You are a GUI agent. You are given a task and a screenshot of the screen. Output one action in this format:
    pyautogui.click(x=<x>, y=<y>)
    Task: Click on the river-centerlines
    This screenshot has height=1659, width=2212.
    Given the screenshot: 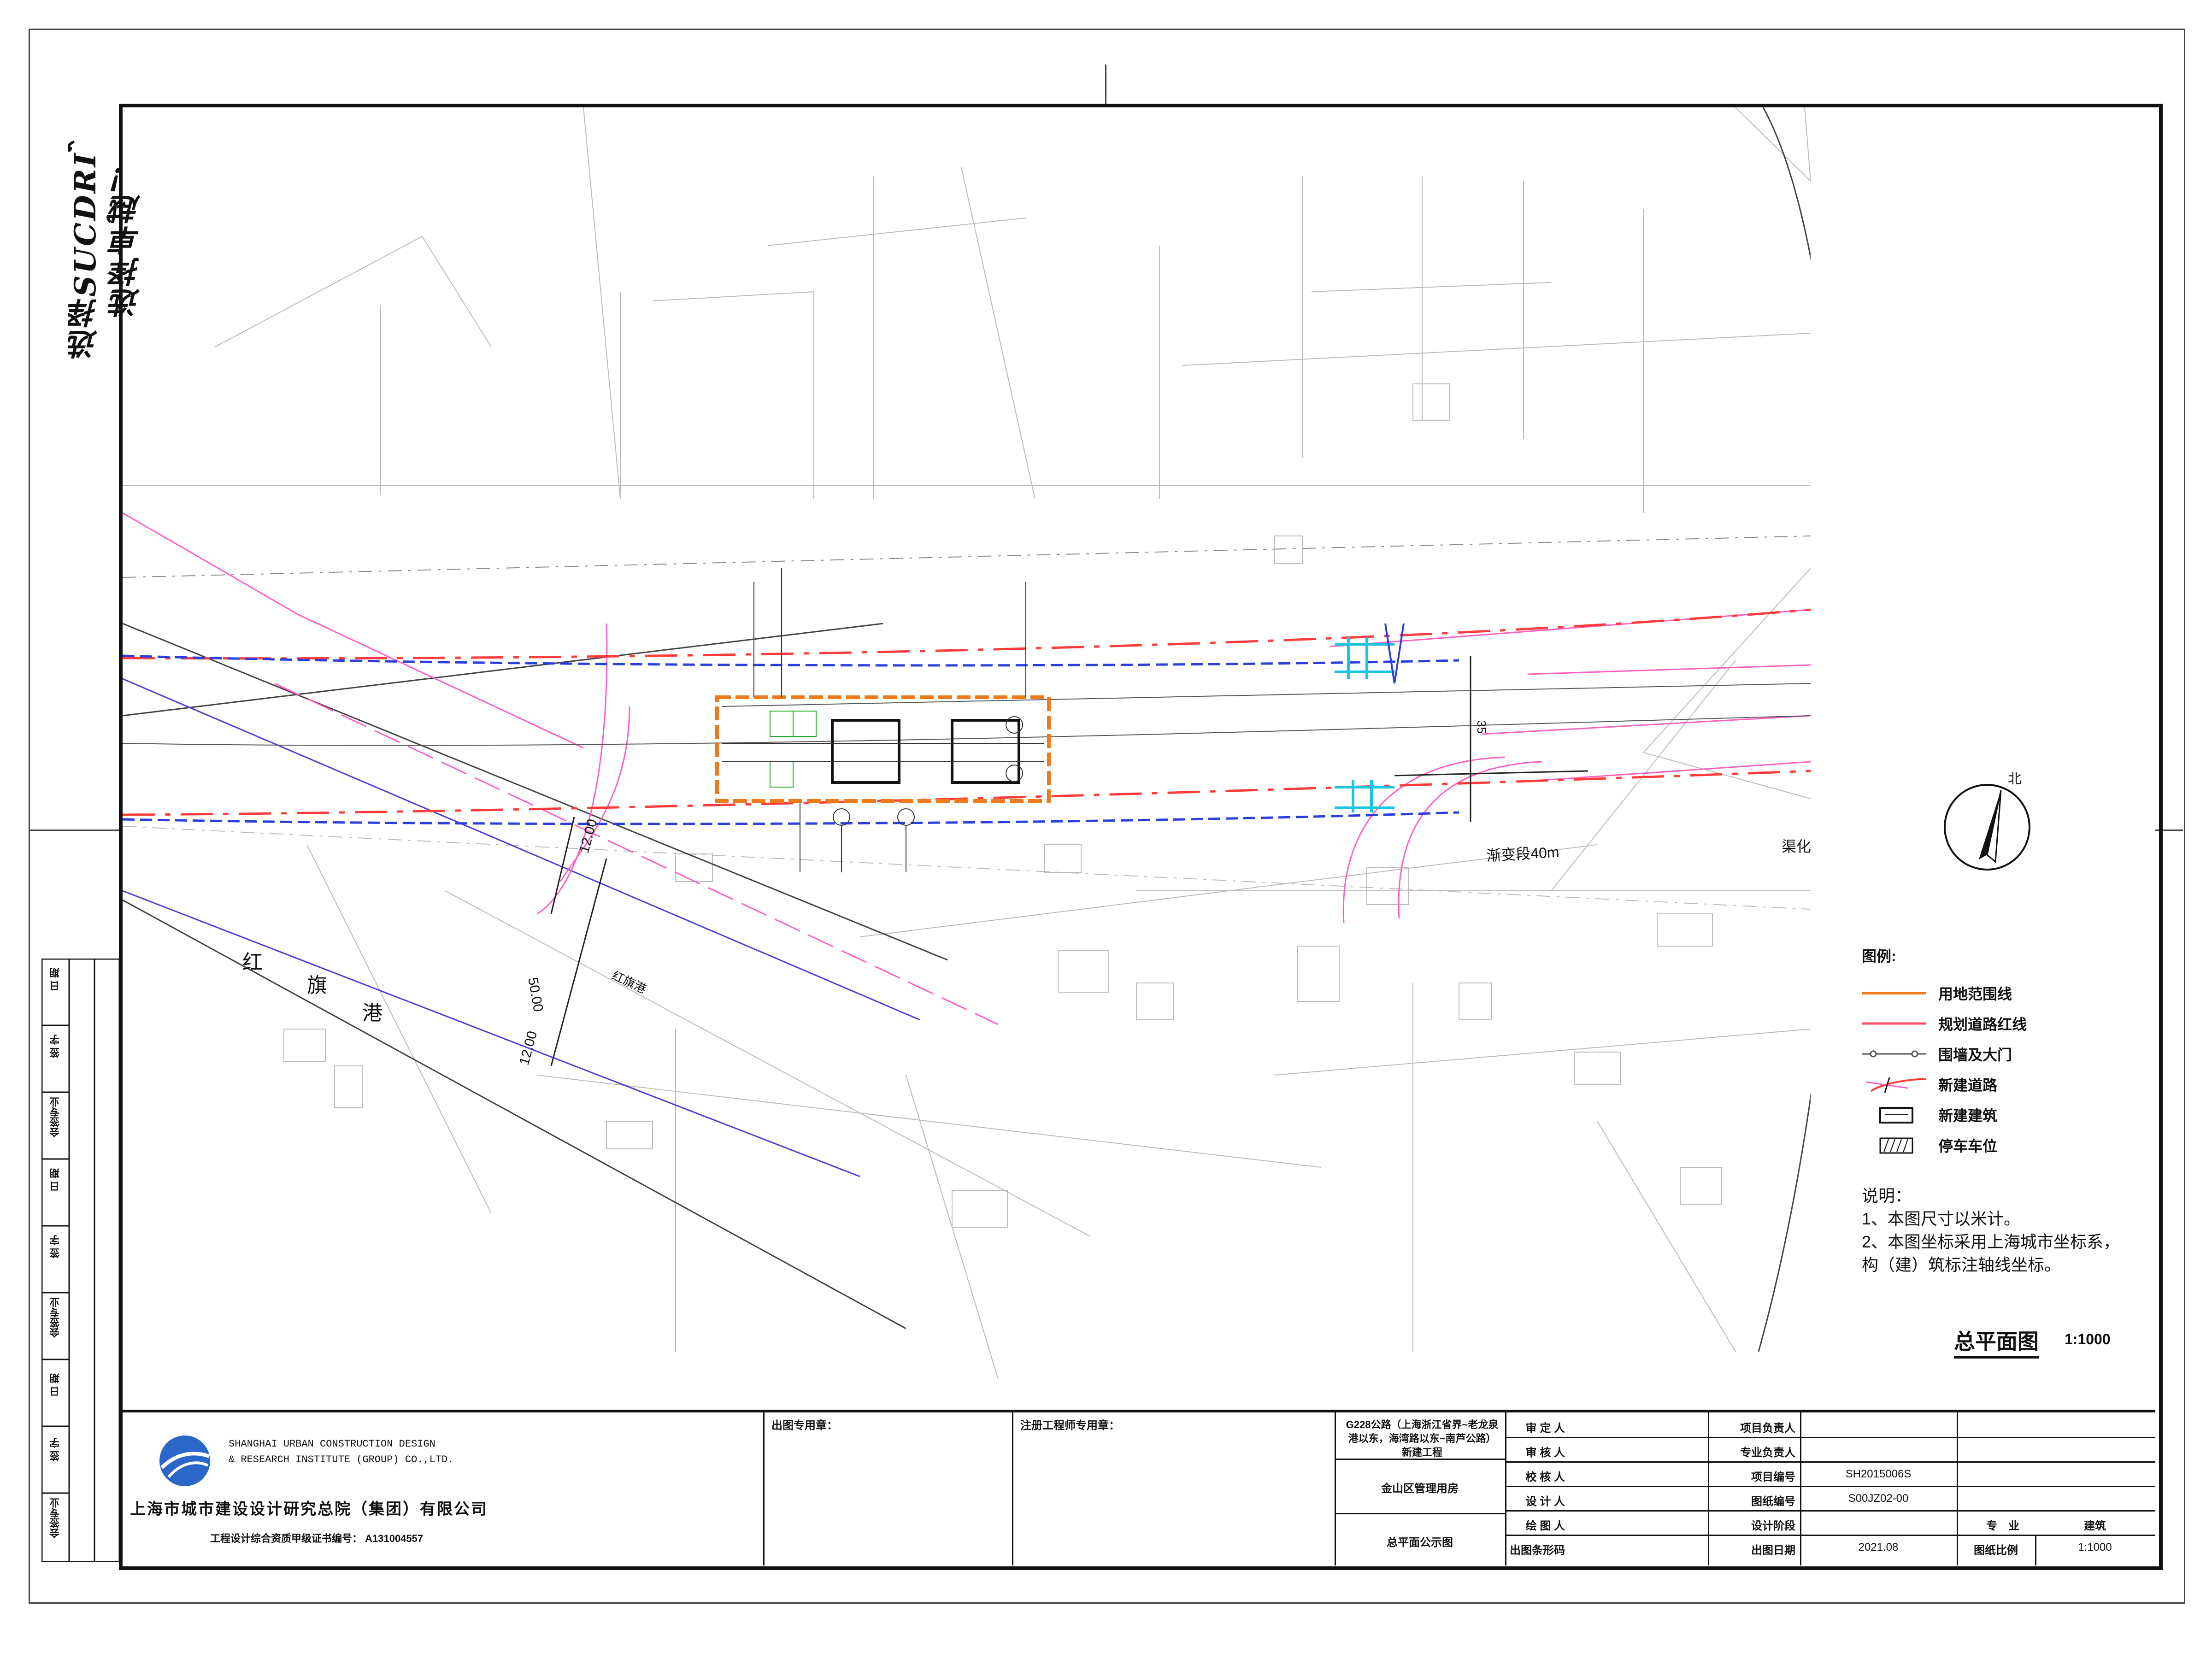 What is the action you would take?
    pyautogui.click(x=521, y=927)
    